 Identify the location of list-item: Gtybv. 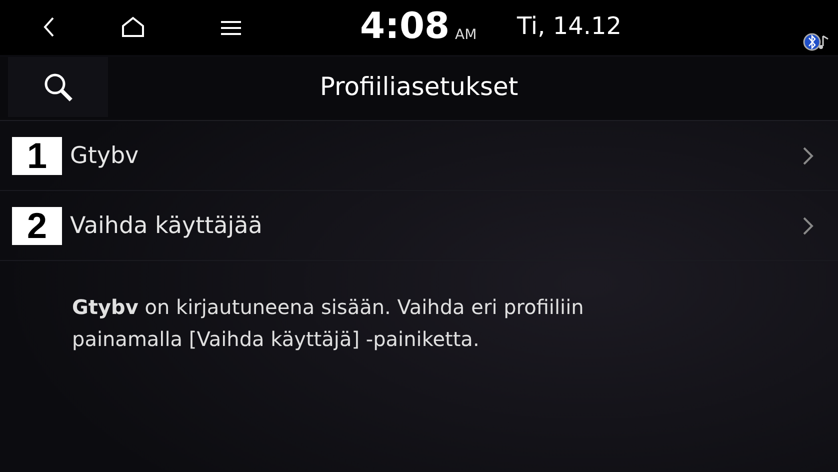
(436, 155).